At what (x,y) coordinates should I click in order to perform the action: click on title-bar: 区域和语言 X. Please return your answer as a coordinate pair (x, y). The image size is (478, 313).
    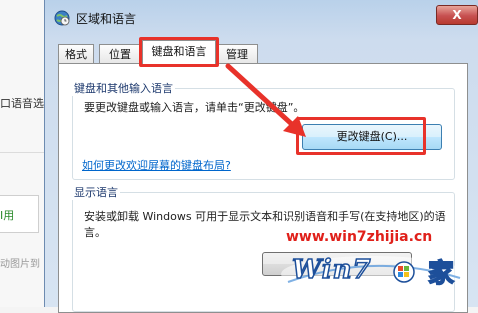
    Looking at the image, I should click on (261, 19).